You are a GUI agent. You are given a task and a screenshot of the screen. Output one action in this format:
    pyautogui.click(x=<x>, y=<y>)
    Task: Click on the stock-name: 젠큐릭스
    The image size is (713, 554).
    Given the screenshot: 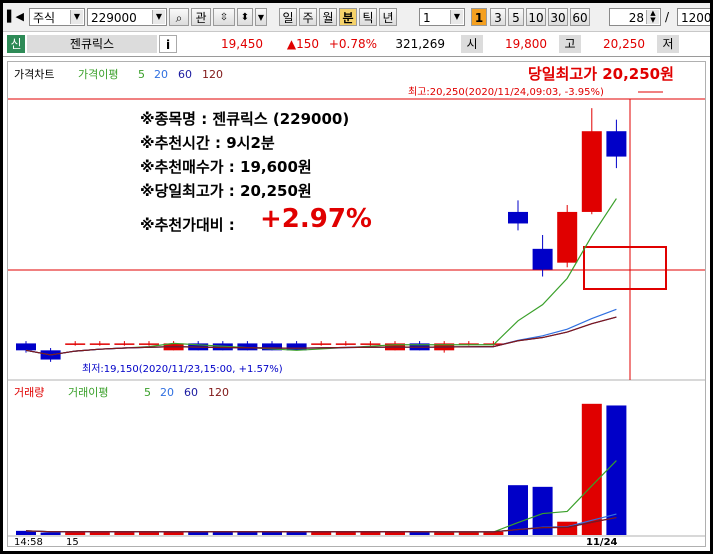 What is the action you would take?
    pyautogui.click(x=92, y=44)
    